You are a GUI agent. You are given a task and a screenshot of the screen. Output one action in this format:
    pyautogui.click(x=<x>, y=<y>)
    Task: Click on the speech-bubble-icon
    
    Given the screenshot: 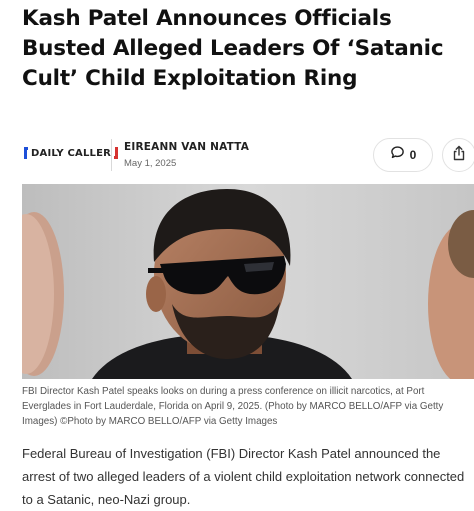 What is the action you would take?
    pyautogui.click(x=397, y=155)
    